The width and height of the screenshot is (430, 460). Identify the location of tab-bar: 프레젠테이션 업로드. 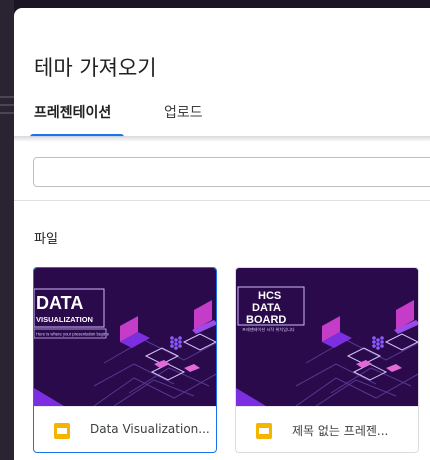
(222, 115).